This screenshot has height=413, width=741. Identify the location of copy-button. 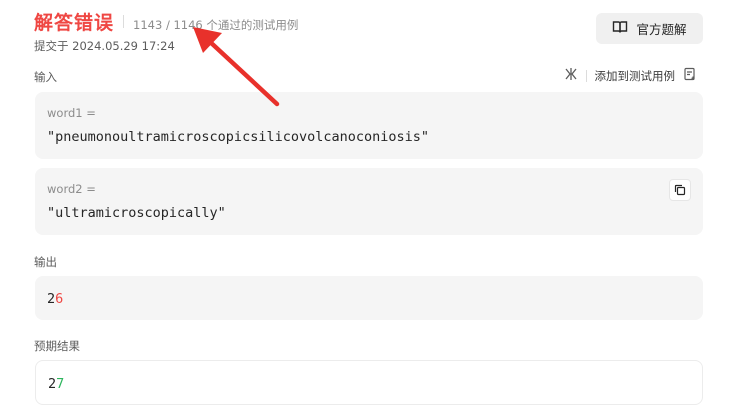
(680, 190).